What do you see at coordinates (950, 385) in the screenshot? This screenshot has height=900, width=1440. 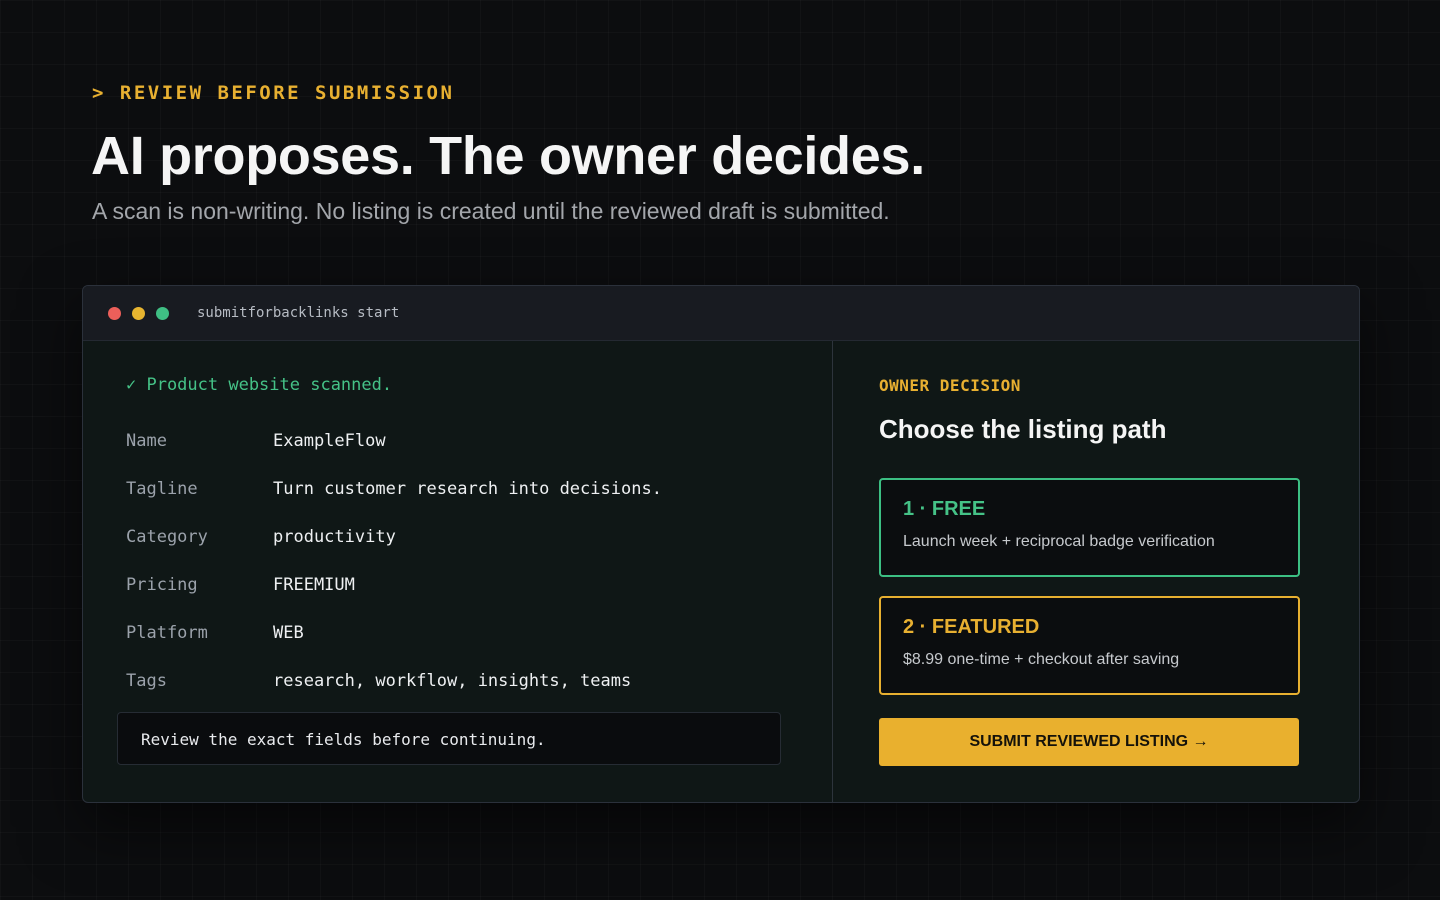 I see `decision-eyebrow: OWNER DECISION` at bounding box center [950, 385].